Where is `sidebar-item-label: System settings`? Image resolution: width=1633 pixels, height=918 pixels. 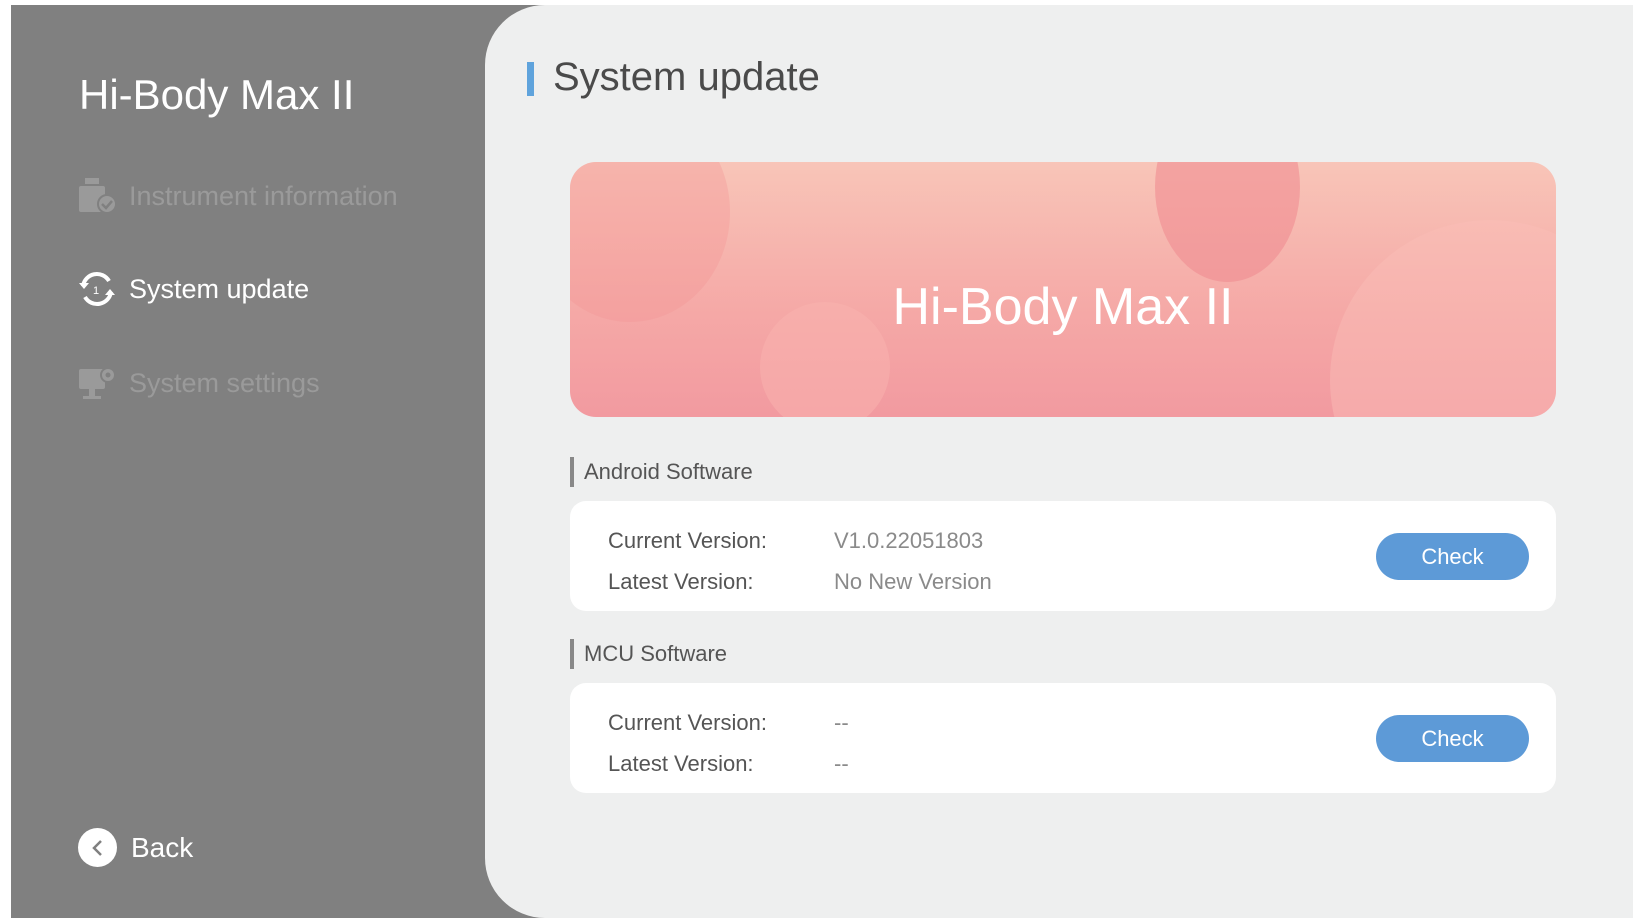
sidebar-item-label: System settings is located at coordinates (224, 382).